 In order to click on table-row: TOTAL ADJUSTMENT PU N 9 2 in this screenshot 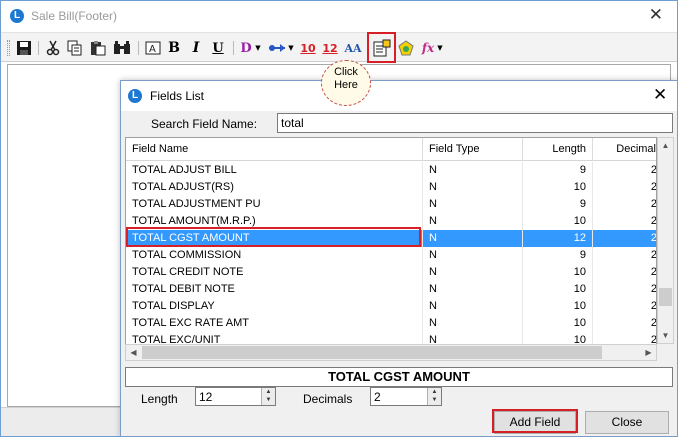, I will do `click(391, 204)`.